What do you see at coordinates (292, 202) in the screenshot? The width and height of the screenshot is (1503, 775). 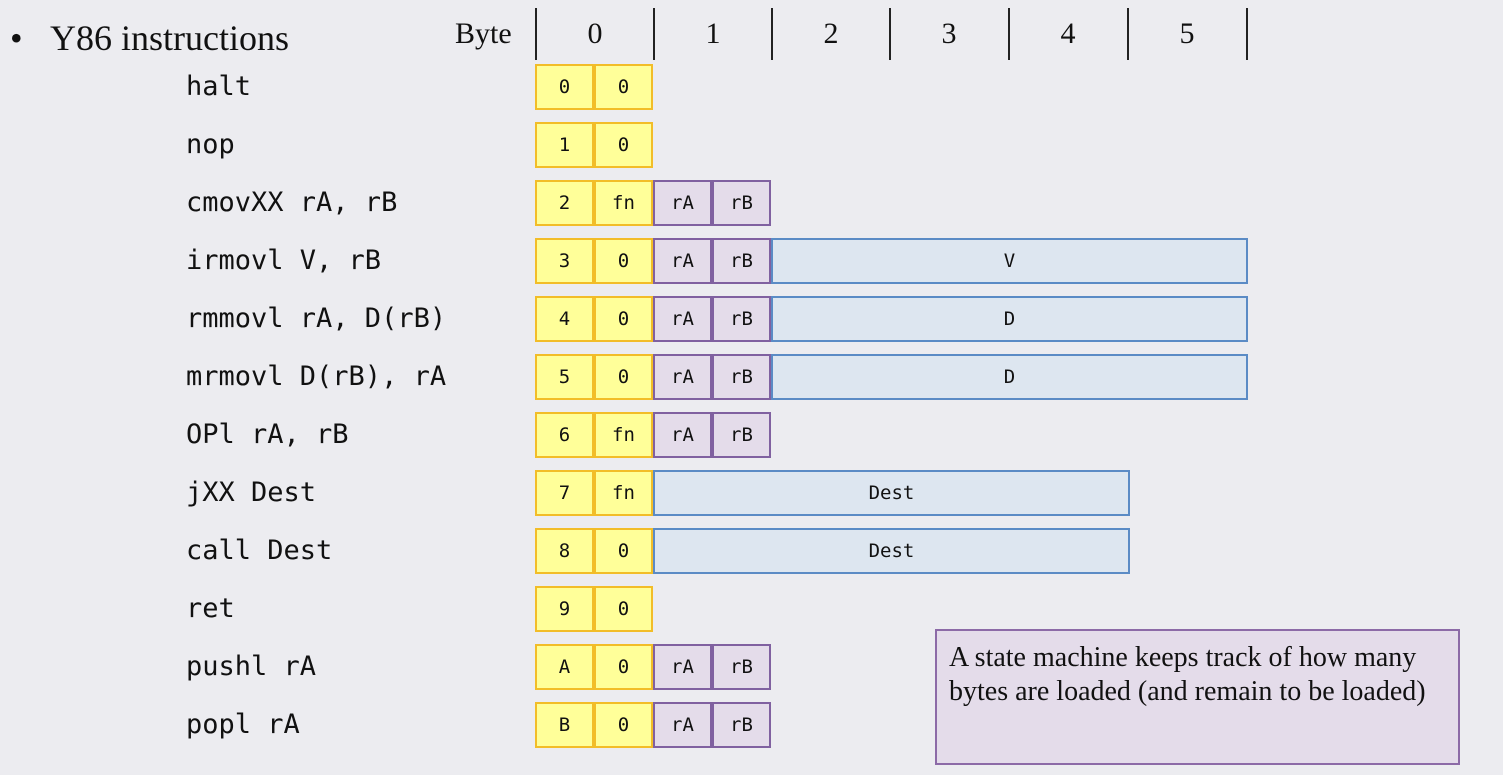 I see `instruction-cmovxx: cmovXX rA, rB` at bounding box center [292, 202].